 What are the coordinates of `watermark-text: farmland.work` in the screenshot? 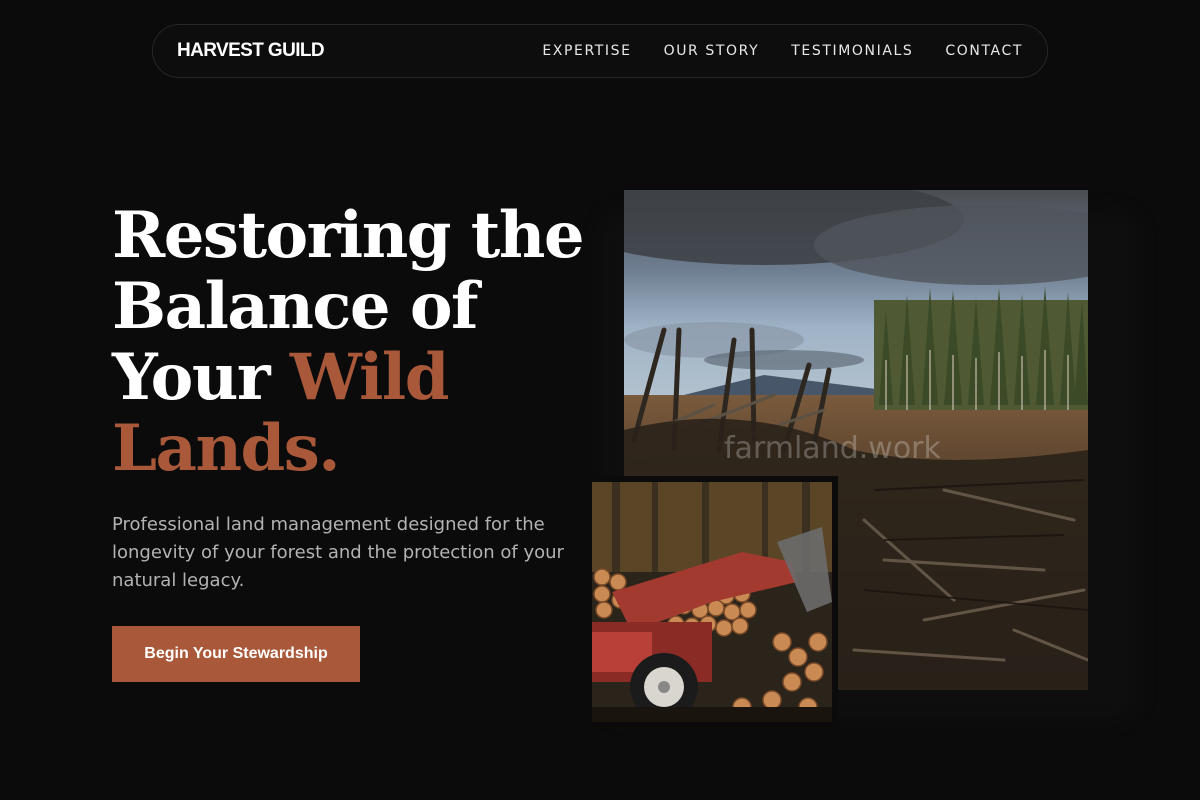 It's located at (833, 448).